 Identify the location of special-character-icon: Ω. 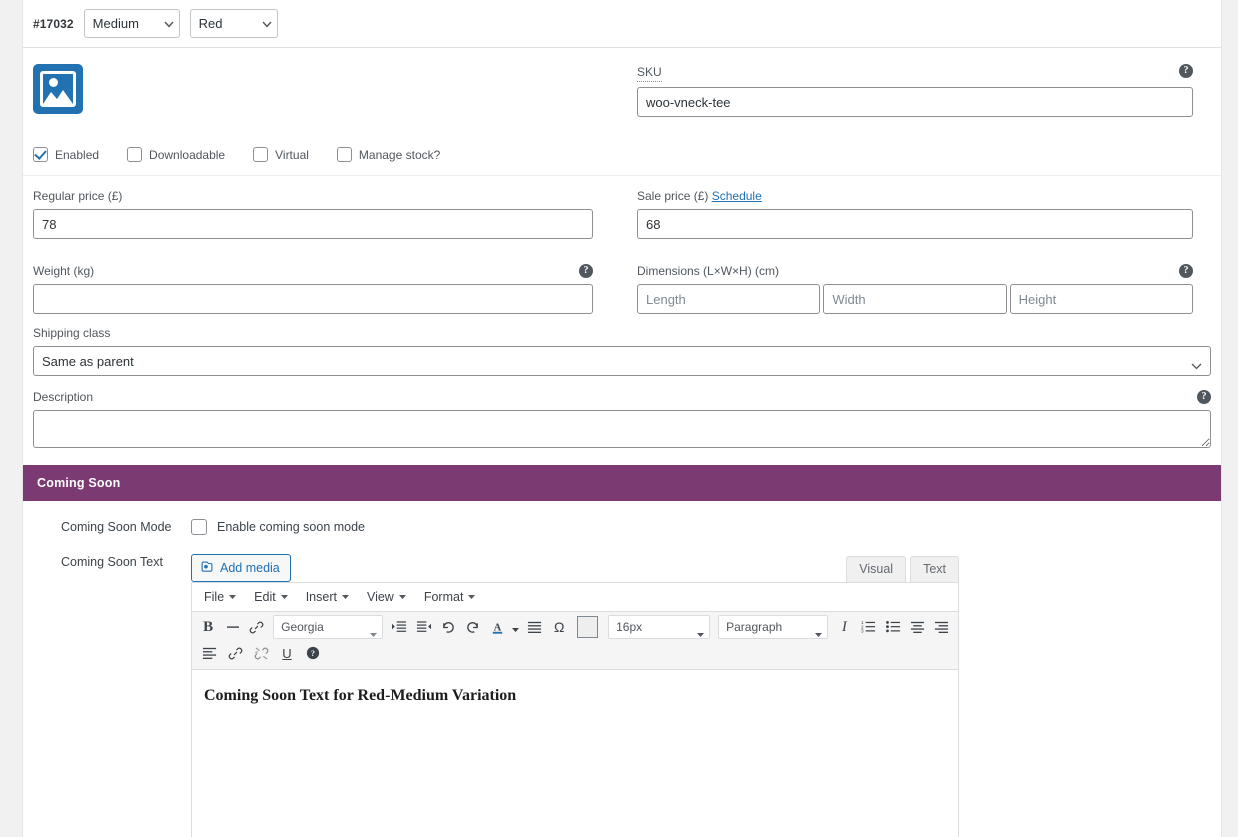
(559, 627).